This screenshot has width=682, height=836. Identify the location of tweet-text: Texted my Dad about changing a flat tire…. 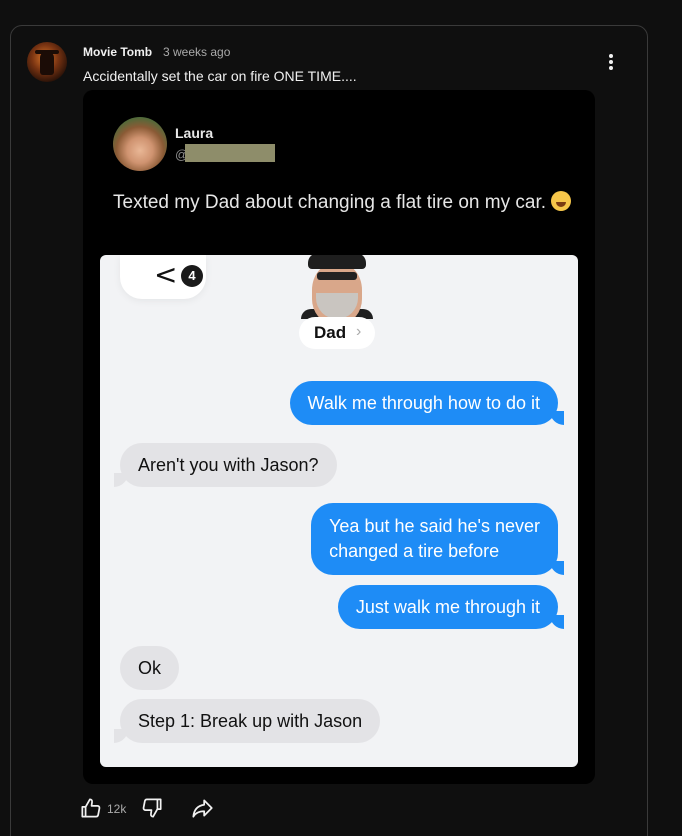
(343, 203).